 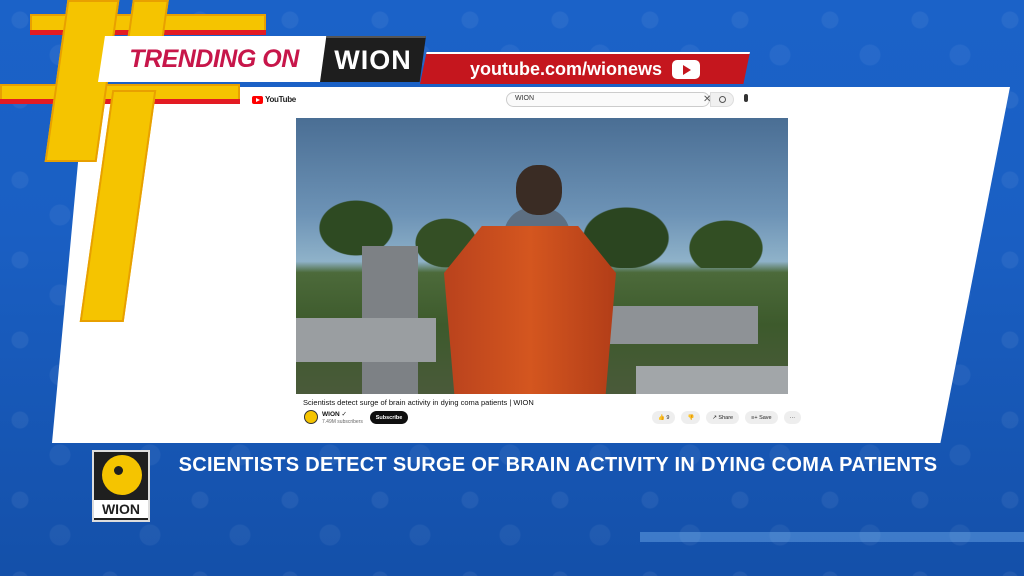 I want to click on video-actions: 👍 9 👎 ↗ Share ≡+ Save ···, so click(x=727, y=417).